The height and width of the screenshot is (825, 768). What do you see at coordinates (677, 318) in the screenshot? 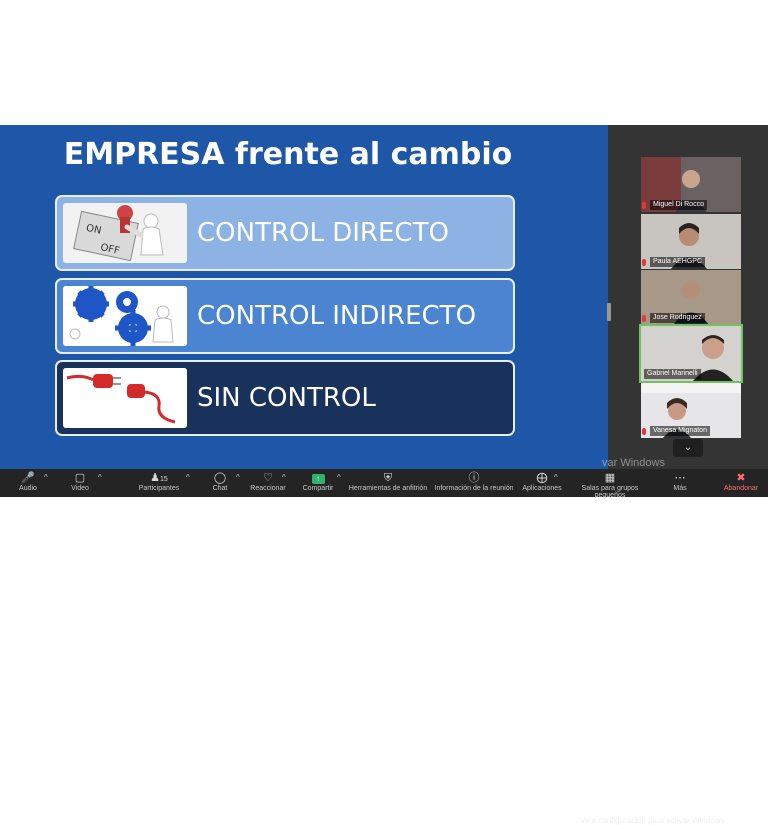
I see `participant-name: Jose Rodriguez` at bounding box center [677, 318].